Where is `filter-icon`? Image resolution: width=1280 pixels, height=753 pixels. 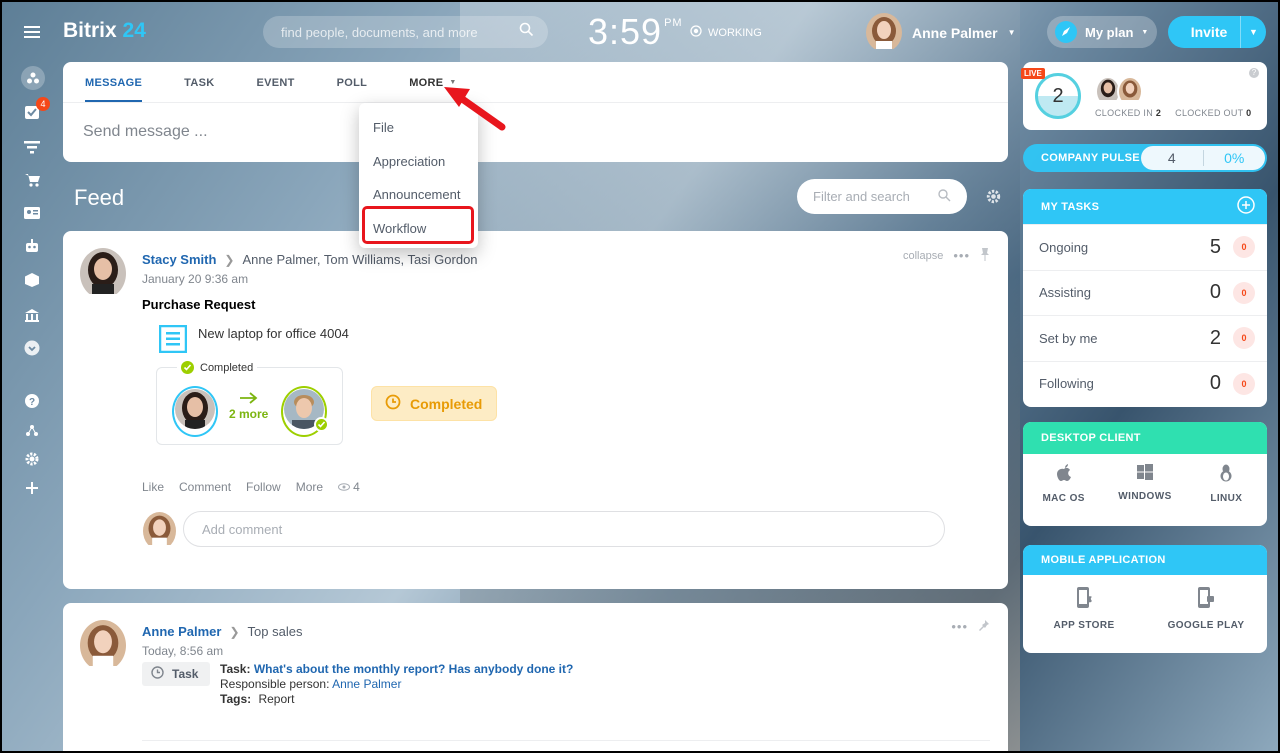
filter-icon is located at coordinates (32, 147).